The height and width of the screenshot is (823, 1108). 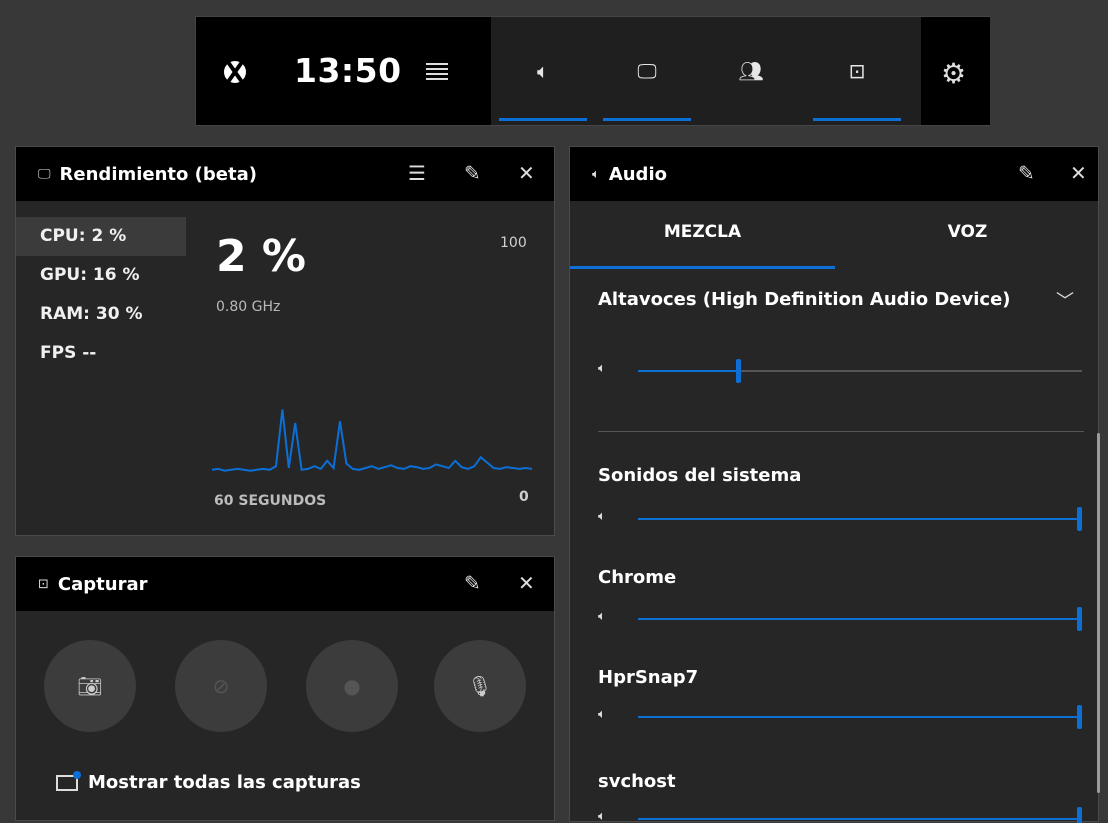 I want to click on capture-widget-button: ⊡, so click(x=857, y=71).